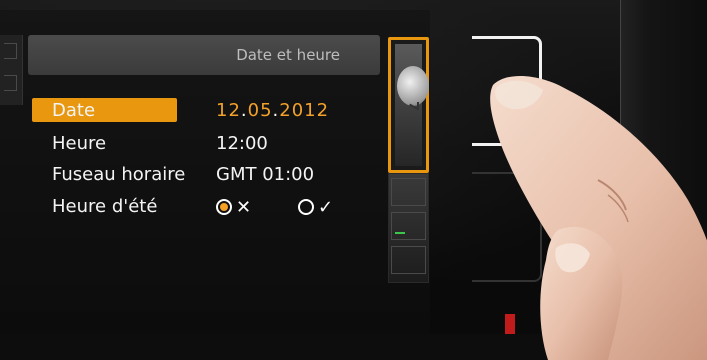 The image size is (707, 360). I want to click on clock-button-face, so click(412, 105).